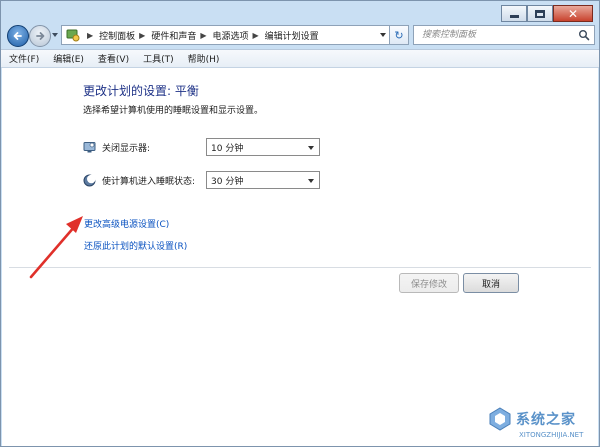 The width and height of the screenshot is (600, 447). I want to click on title-bar: ✕, so click(300, 12).